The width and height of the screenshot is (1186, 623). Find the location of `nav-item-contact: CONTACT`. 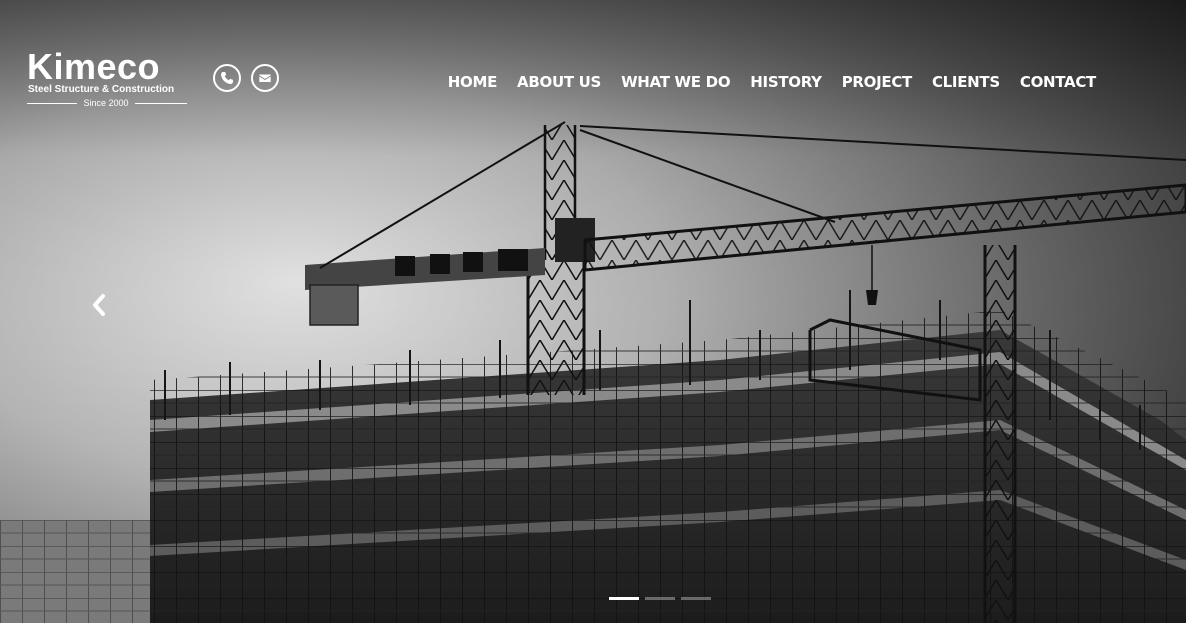

nav-item-contact: CONTACT is located at coordinates (1058, 82).